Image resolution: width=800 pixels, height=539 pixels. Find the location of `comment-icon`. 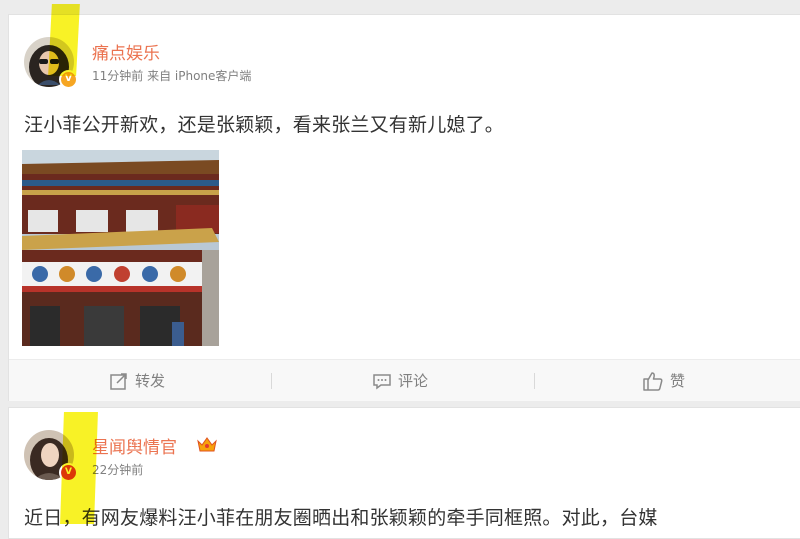

comment-icon is located at coordinates (382, 381).